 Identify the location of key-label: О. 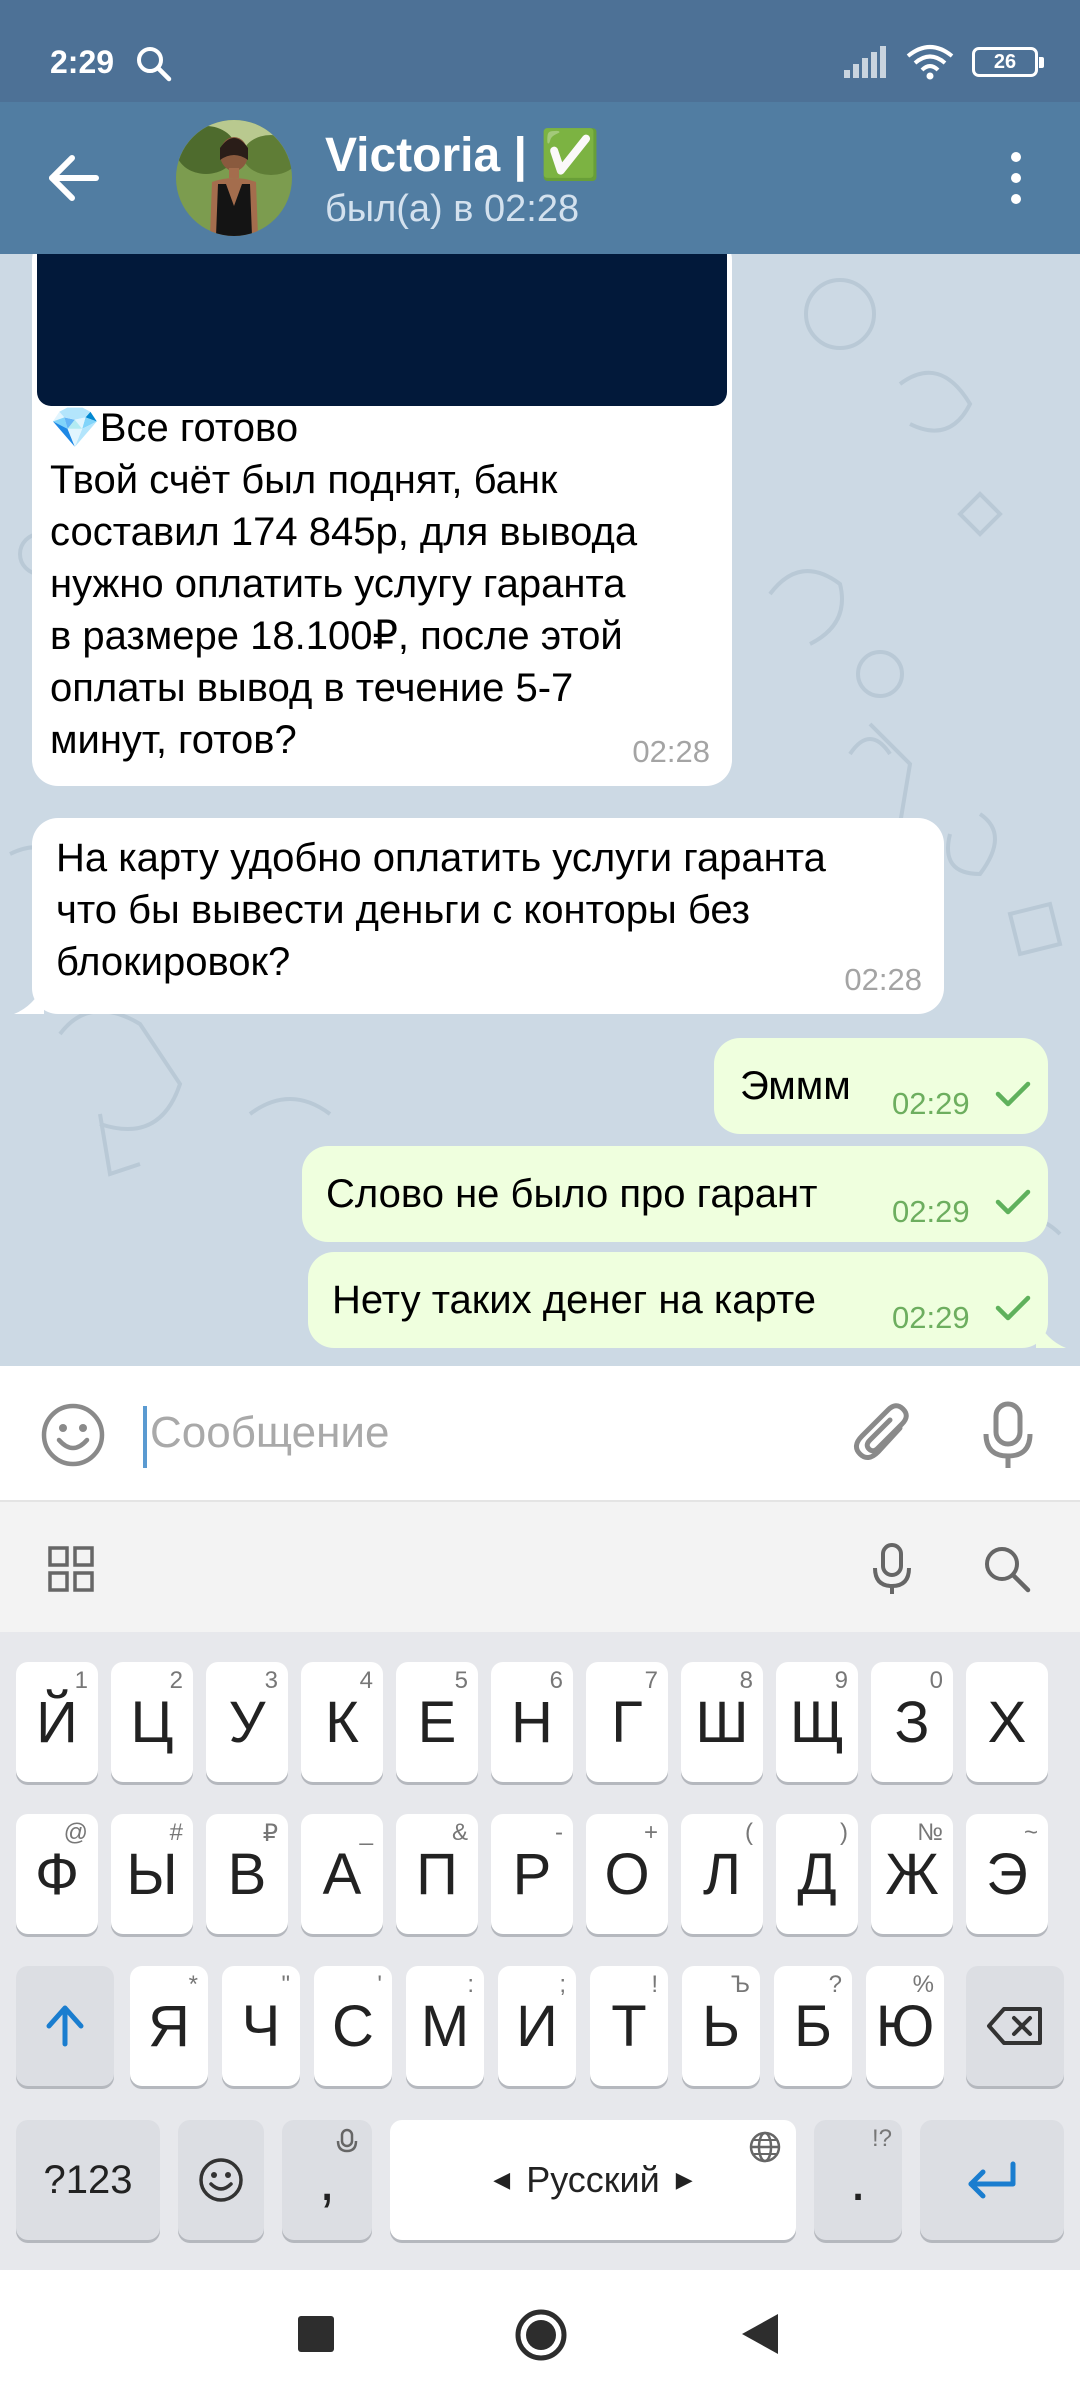
(627, 1874).